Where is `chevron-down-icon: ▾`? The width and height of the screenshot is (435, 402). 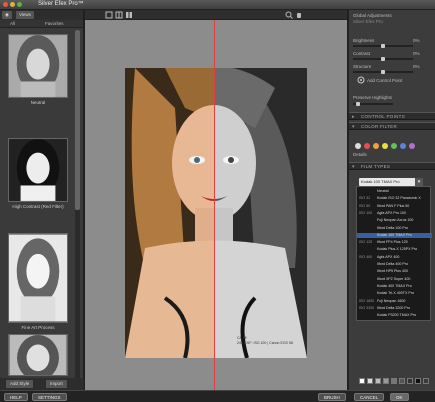 chevron-down-icon: ▾ is located at coordinates (419, 182).